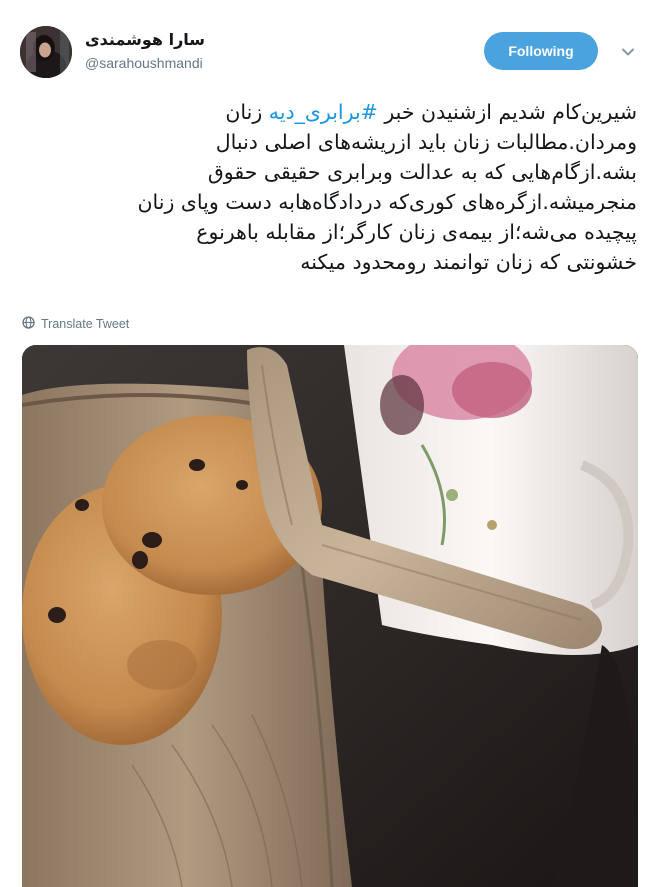  I want to click on globe-icon, so click(28, 324).